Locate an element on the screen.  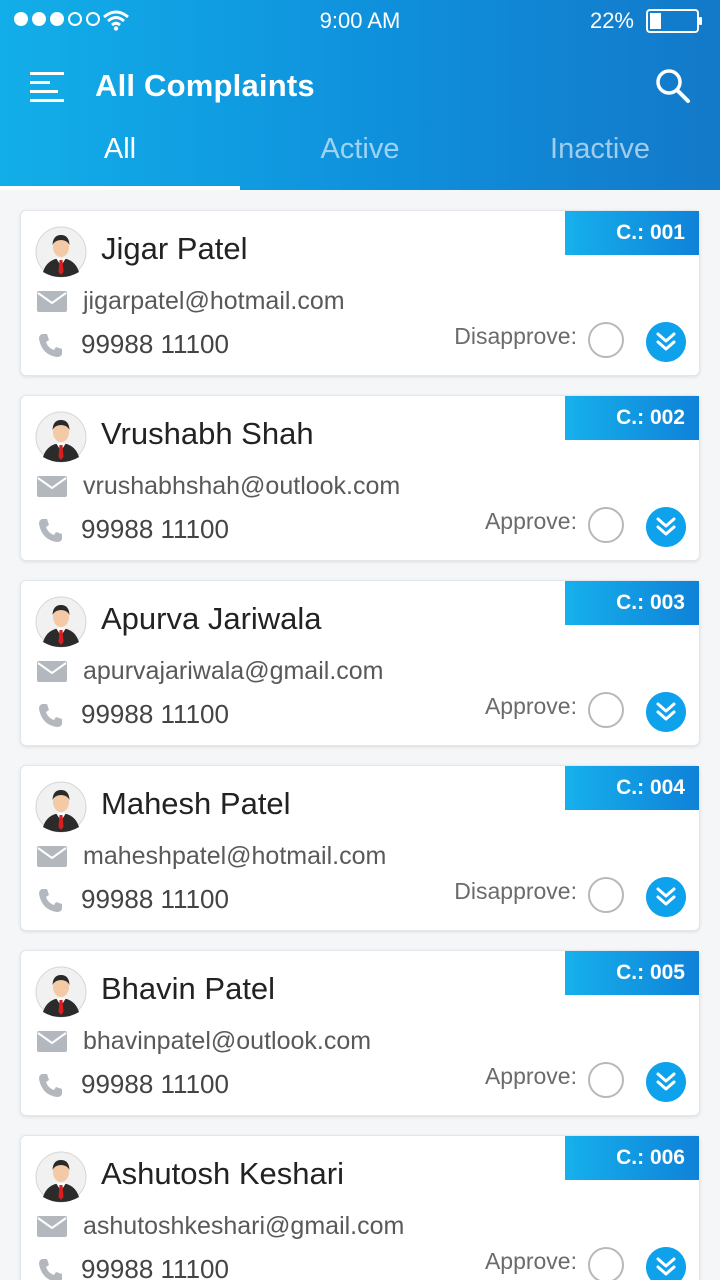
email-row: ashutoshkeshari@gmail.com is located at coordinates (220, 1226).